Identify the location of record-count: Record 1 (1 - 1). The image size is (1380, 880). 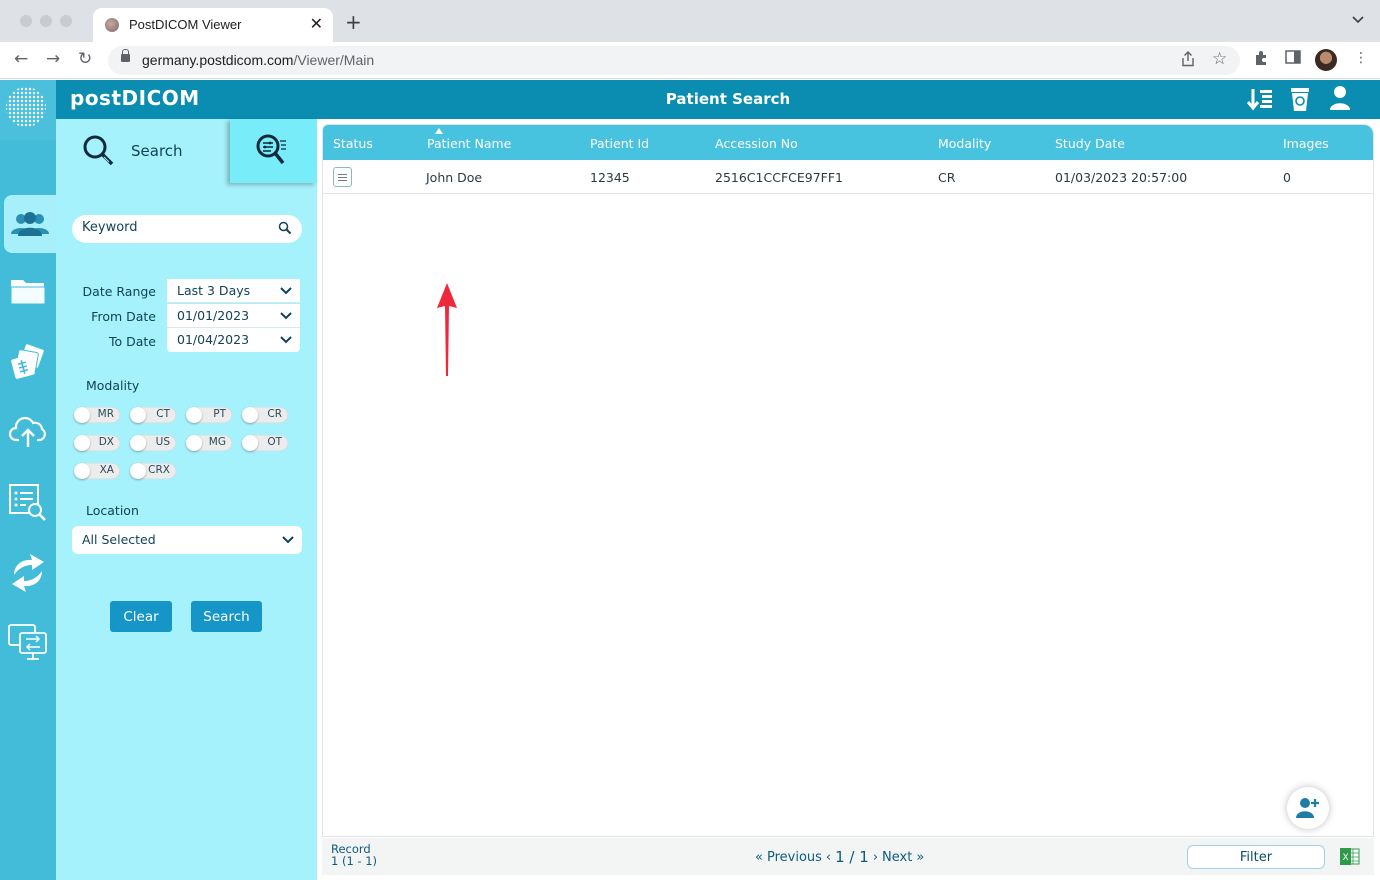
(354, 855).